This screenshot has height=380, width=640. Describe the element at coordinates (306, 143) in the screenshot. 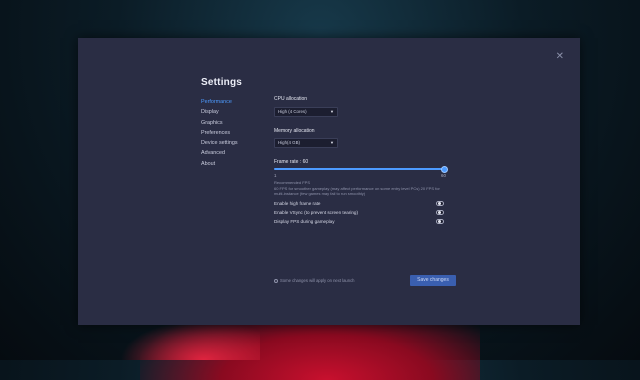

I see `memory-allocation-select: High(4 GB) ▼` at that location.